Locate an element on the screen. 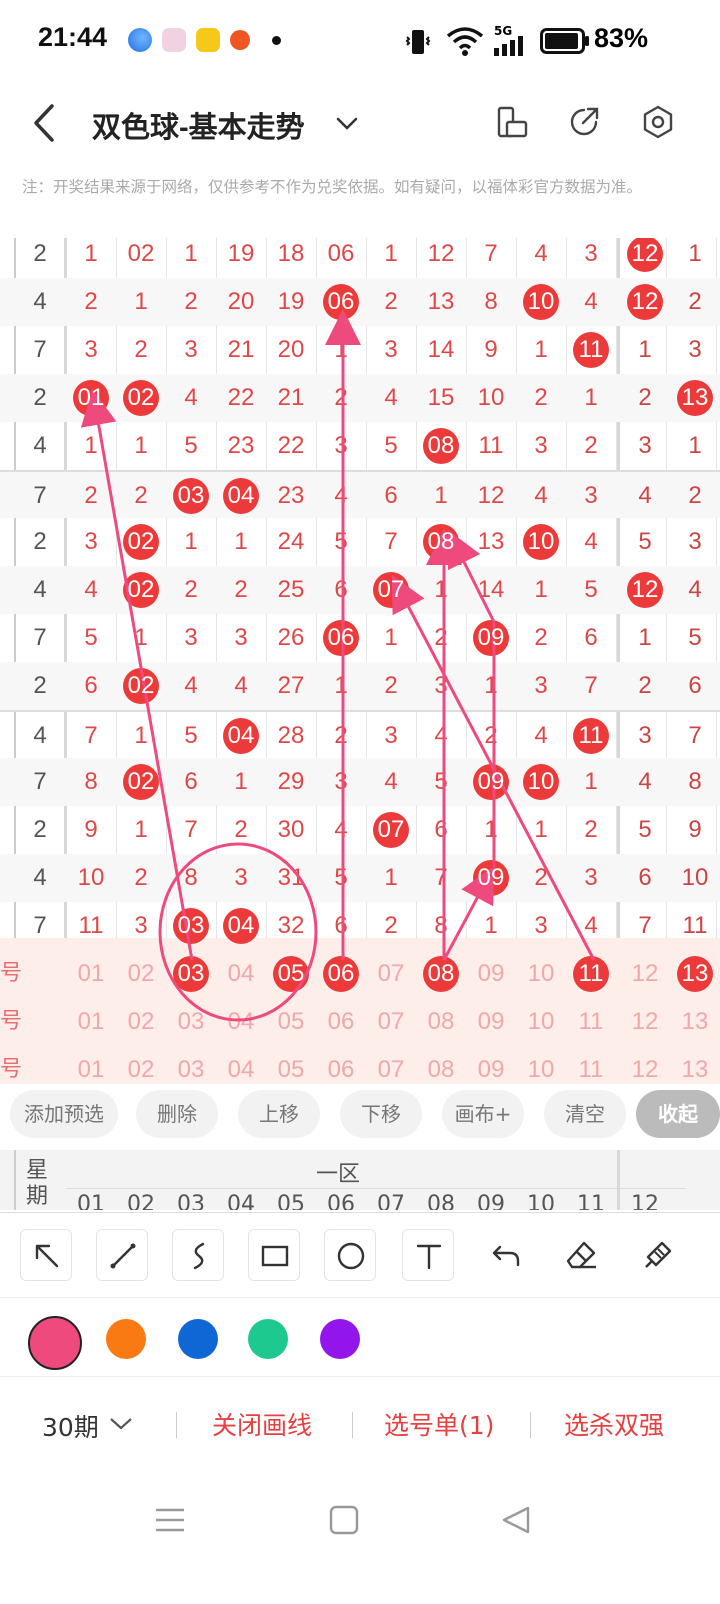 The width and height of the screenshot is (720, 1604). color-orange is located at coordinates (126, 1339).